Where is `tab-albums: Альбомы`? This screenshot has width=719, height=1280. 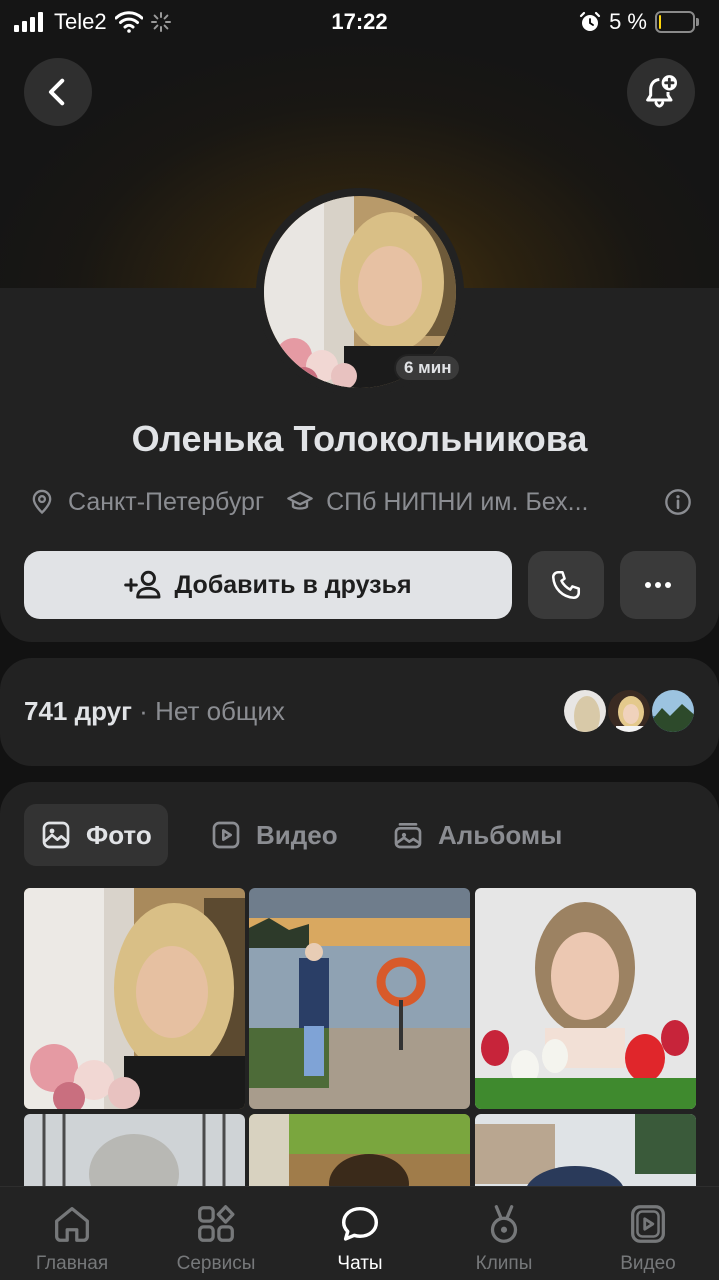 tab-albums: Альбомы is located at coordinates (477, 835).